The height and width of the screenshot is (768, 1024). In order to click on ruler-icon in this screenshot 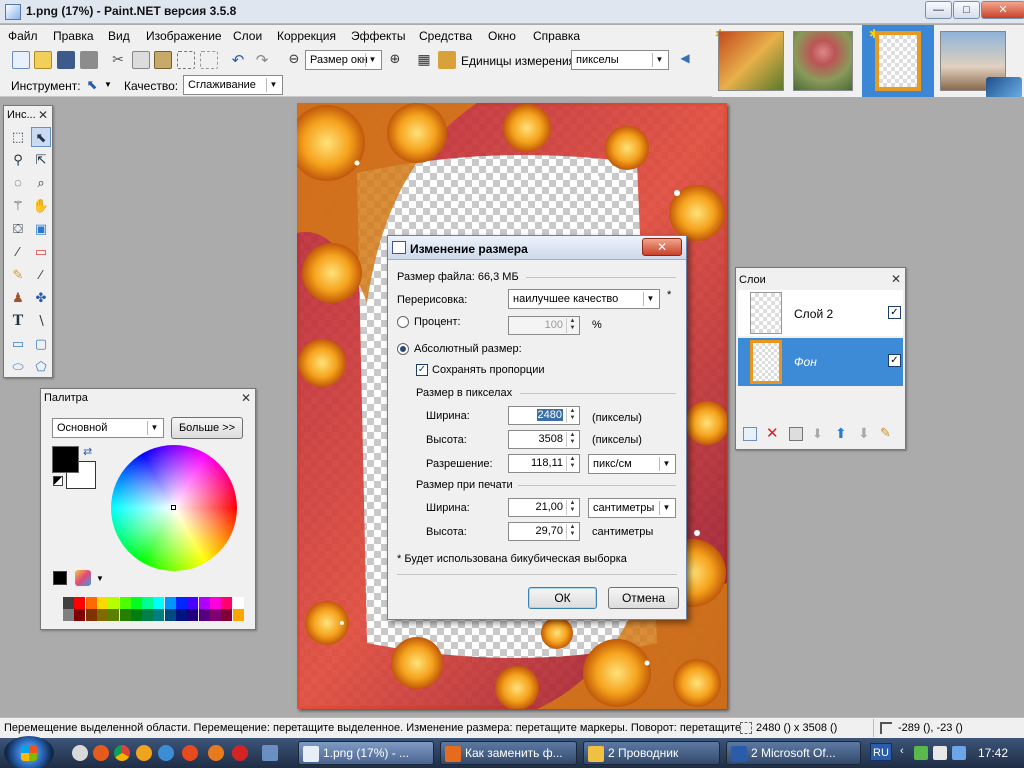, I will do `click(447, 60)`.